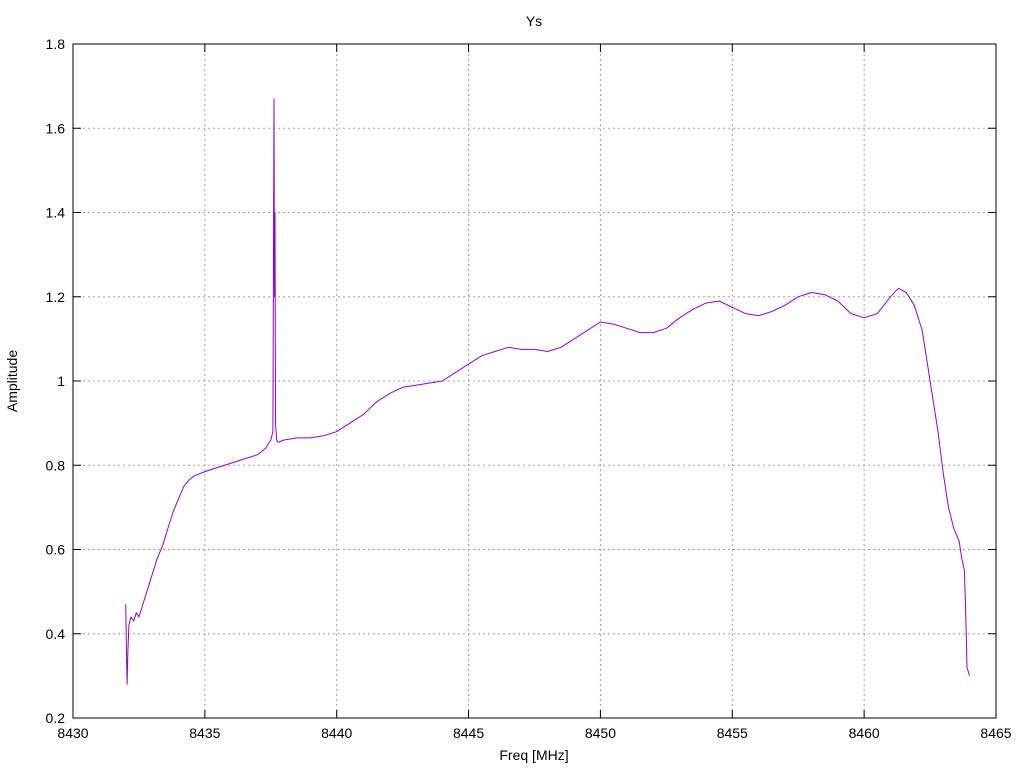 The height and width of the screenshot is (768, 1024). What do you see at coordinates (468, 733) in the screenshot?
I see `x-tick-label: 8445` at bounding box center [468, 733].